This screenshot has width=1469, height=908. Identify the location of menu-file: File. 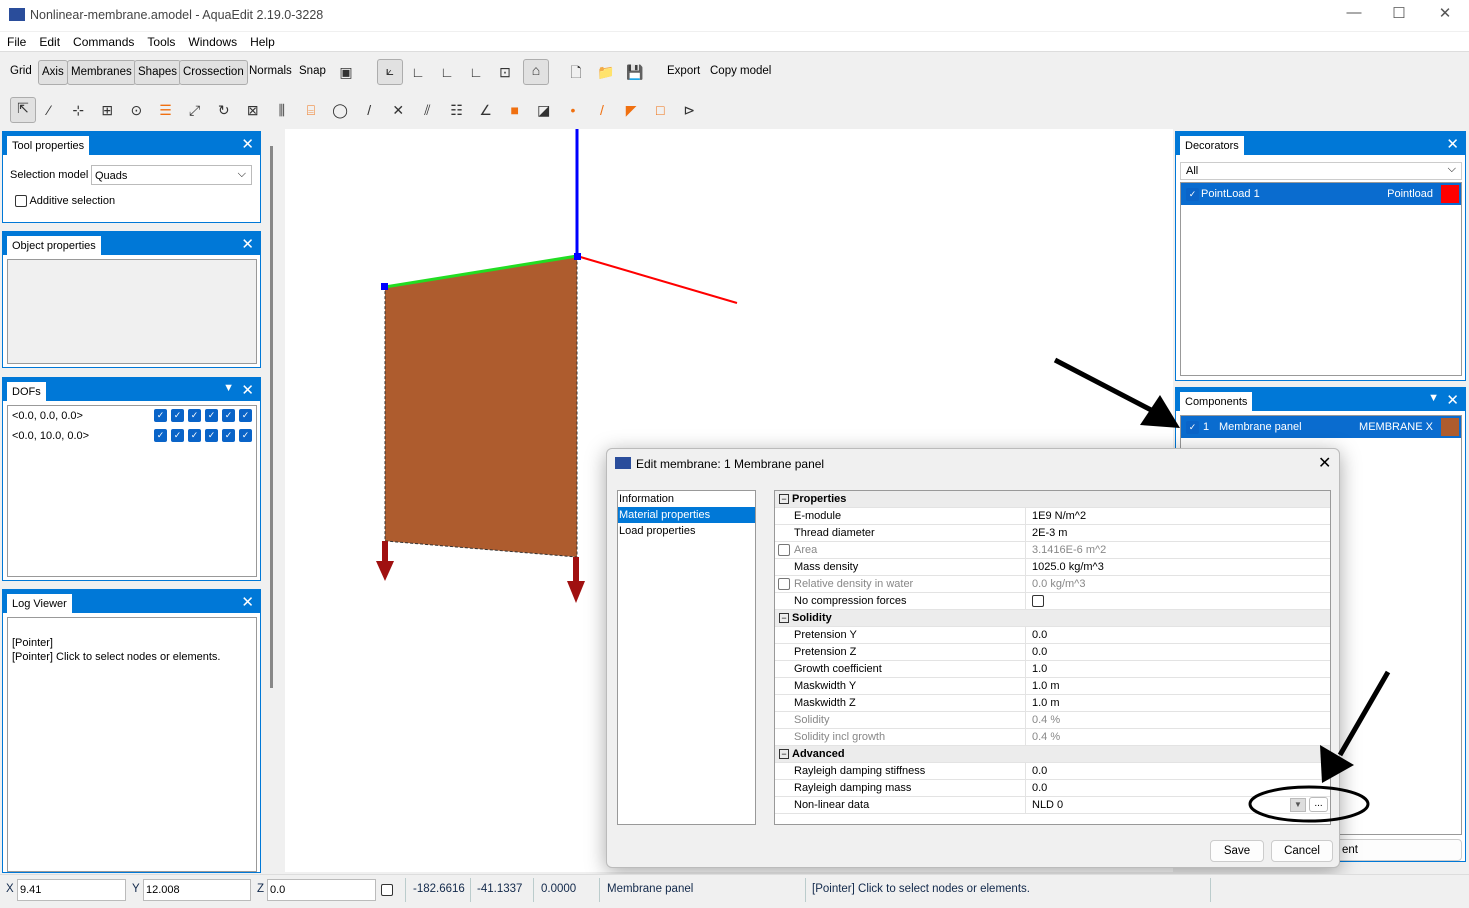
(16, 40).